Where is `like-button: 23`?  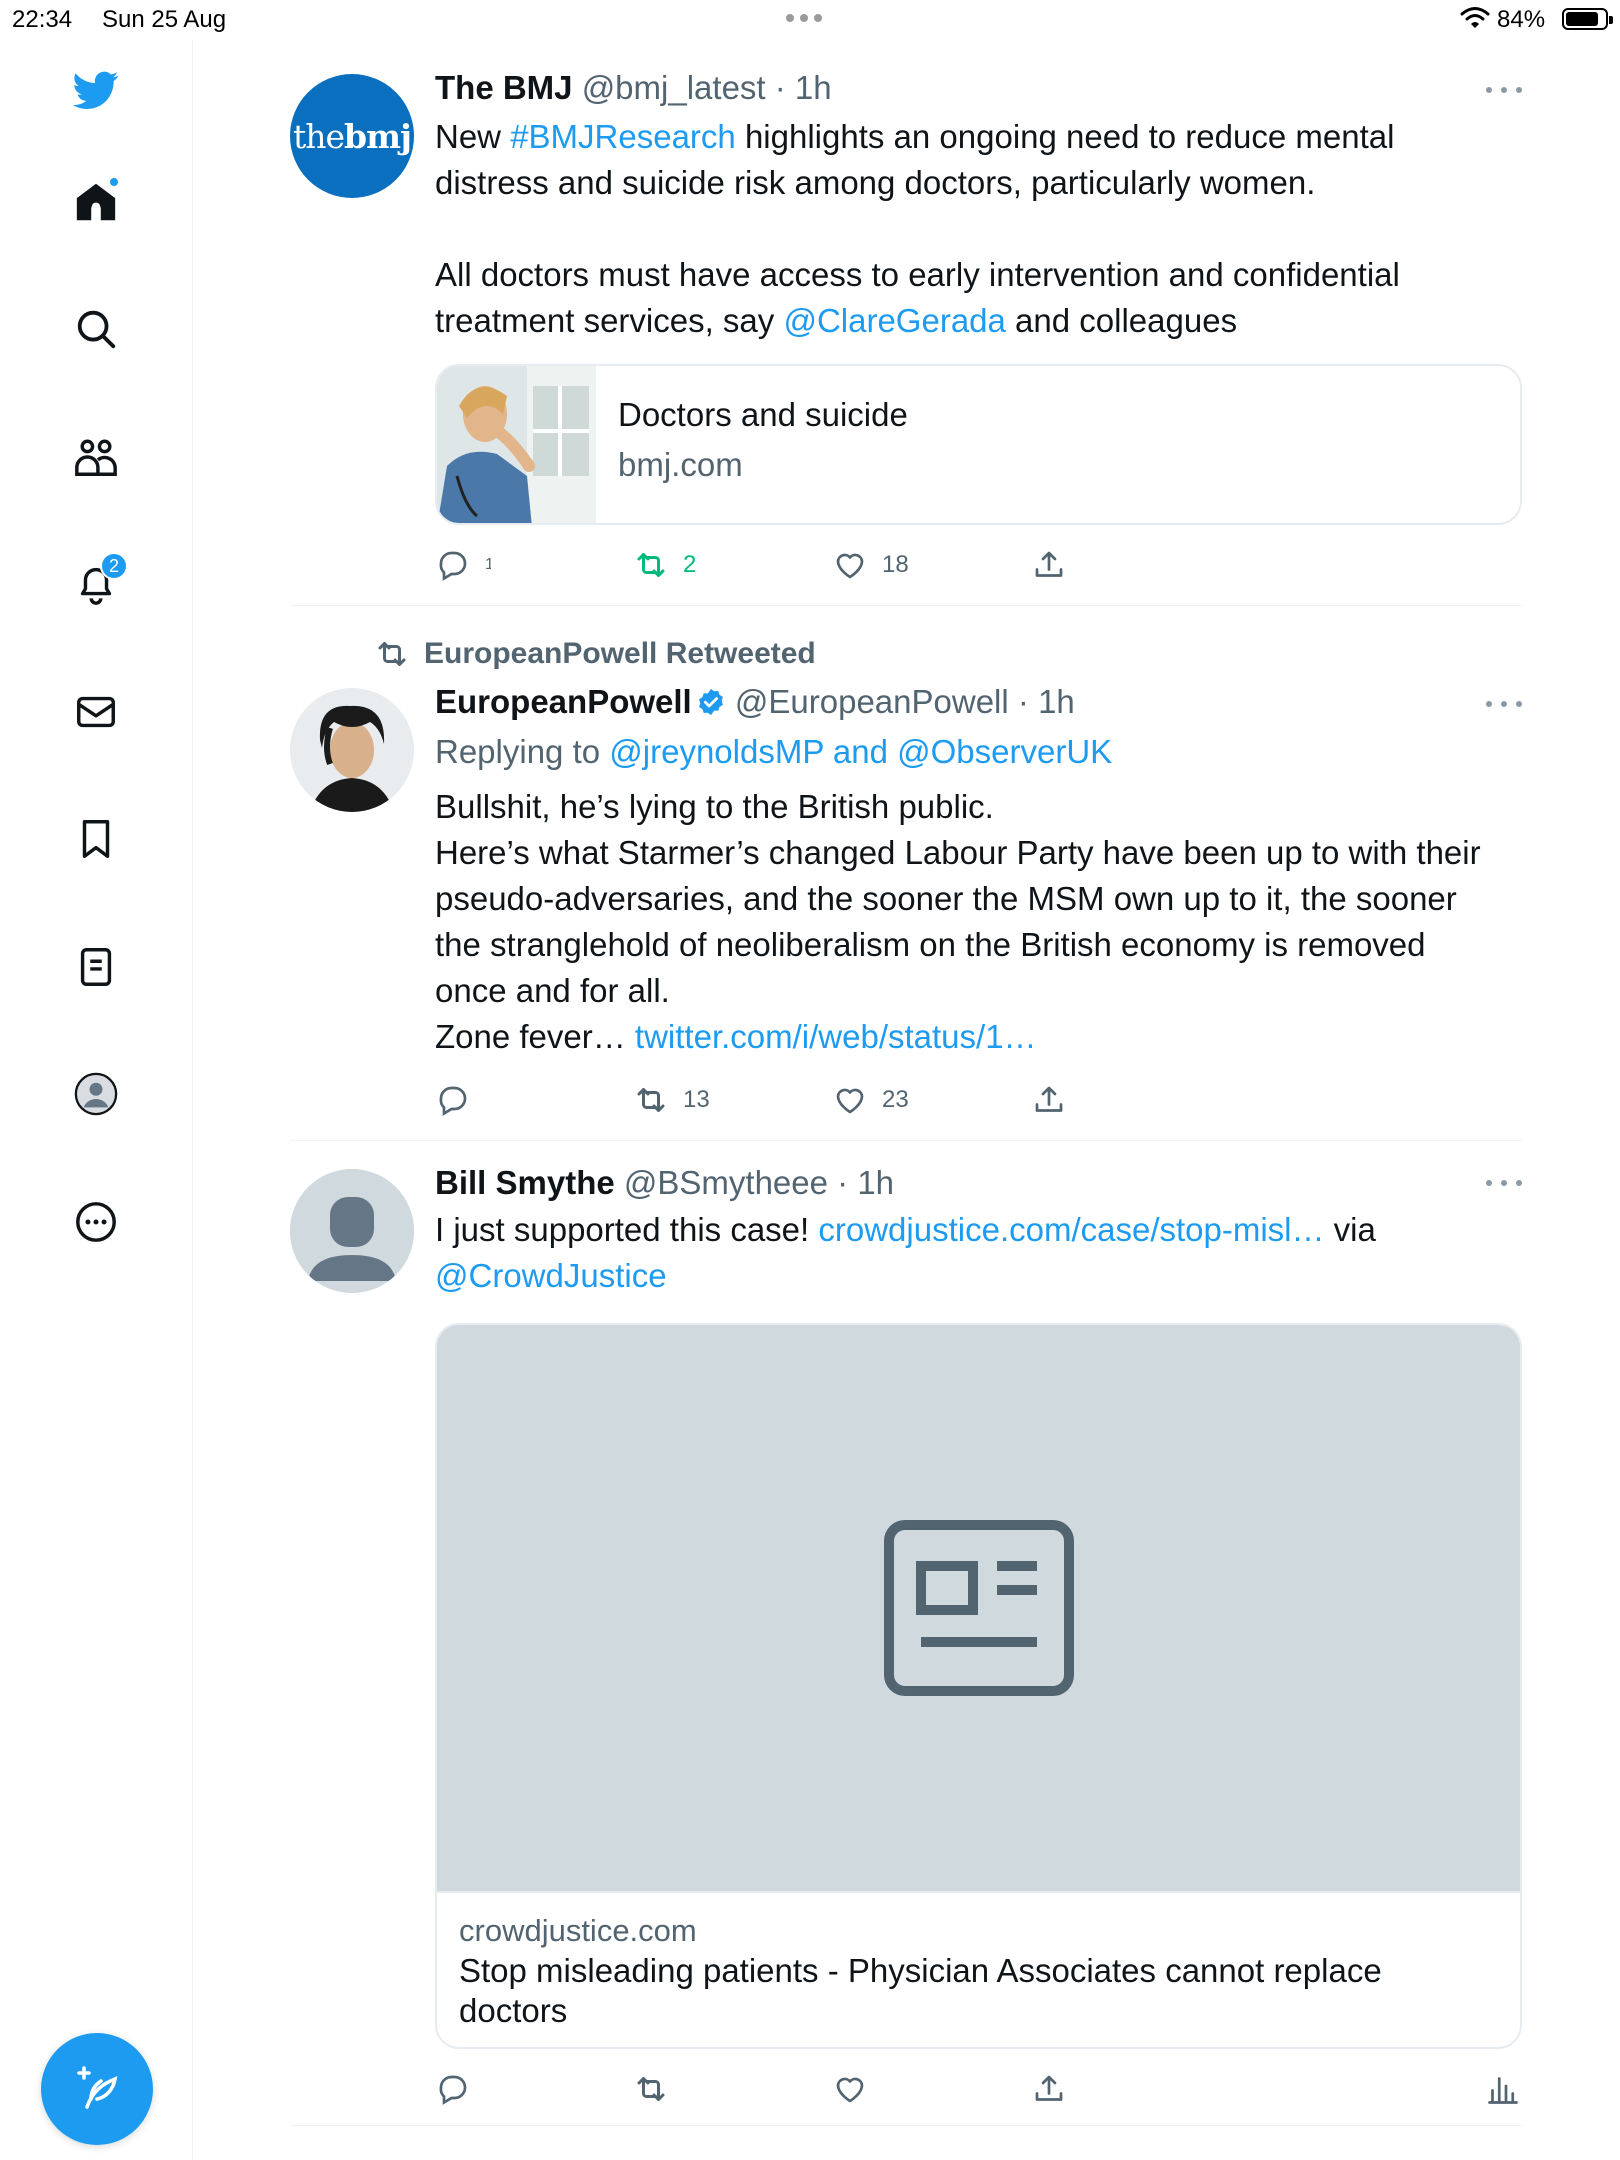 like-button: 23 is located at coordinates (870, 1100).